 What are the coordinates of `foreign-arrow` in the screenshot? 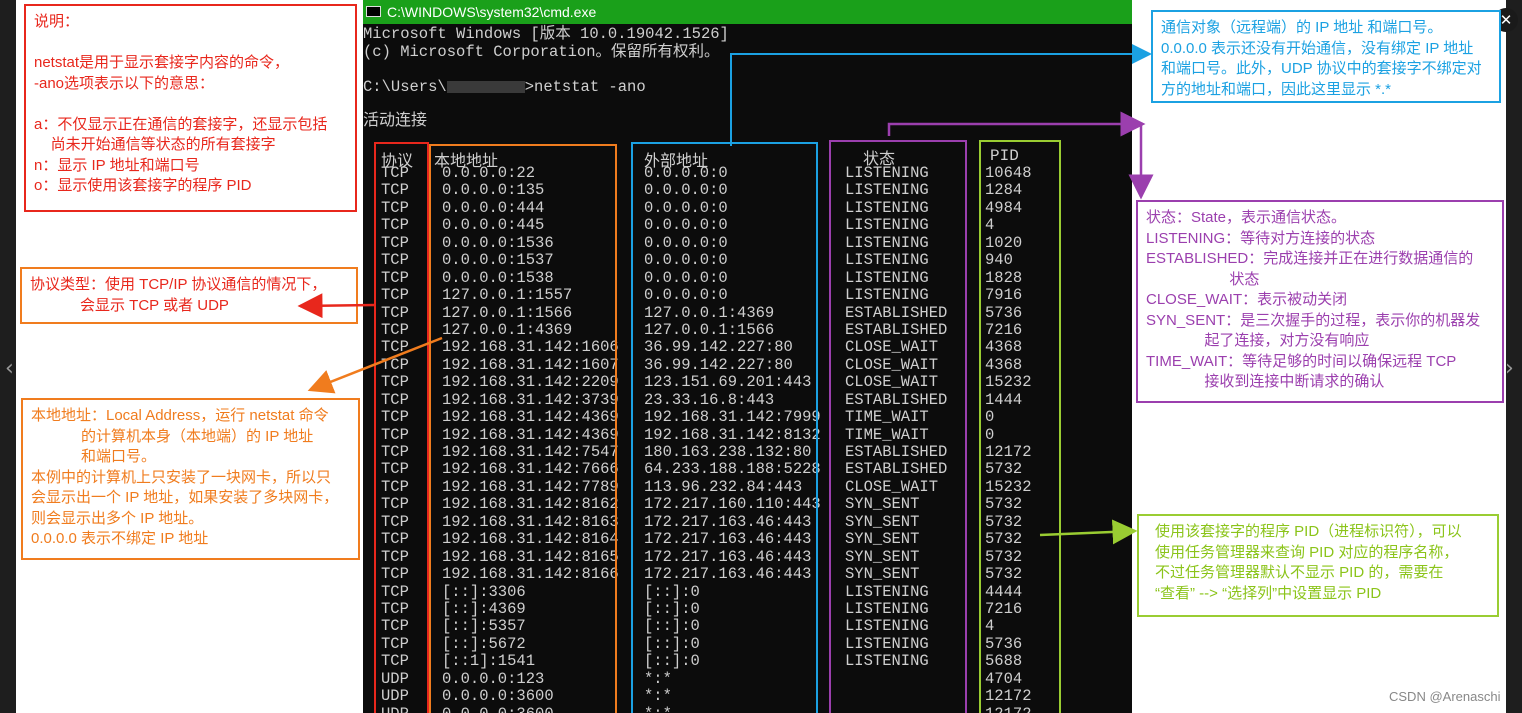 It's located at (941, 95).